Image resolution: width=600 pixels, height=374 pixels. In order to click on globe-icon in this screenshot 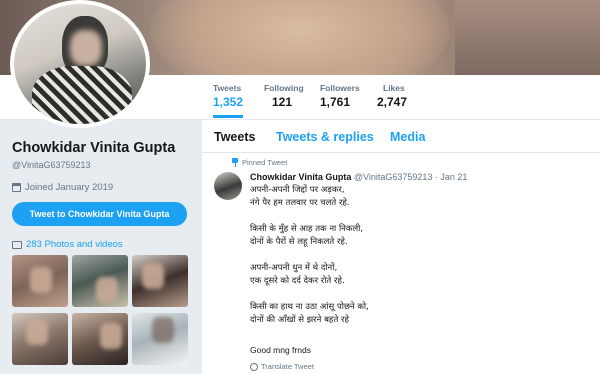, I will do `click(254, 366)`.